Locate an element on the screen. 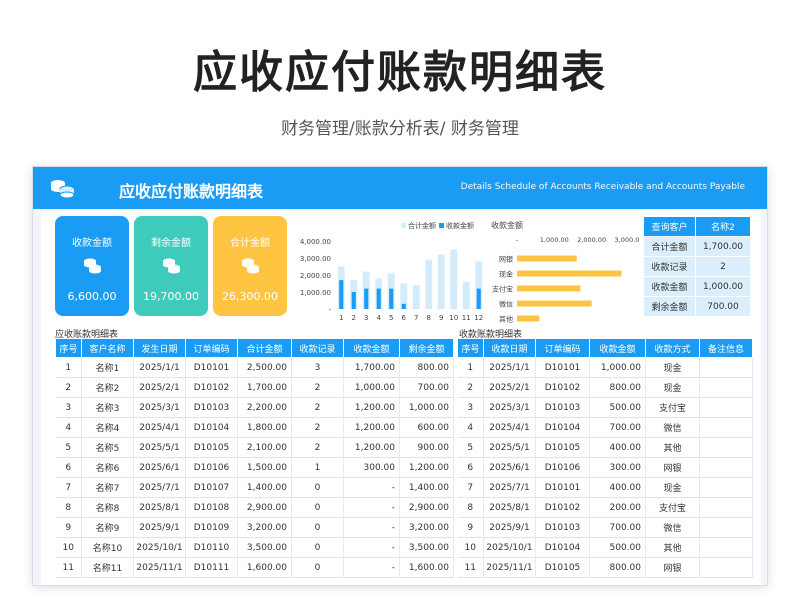  table-row: 11 名称11 2025/11/1 D10111 1,600.00 0-1,600.00 is located at coordinates (254, 567).